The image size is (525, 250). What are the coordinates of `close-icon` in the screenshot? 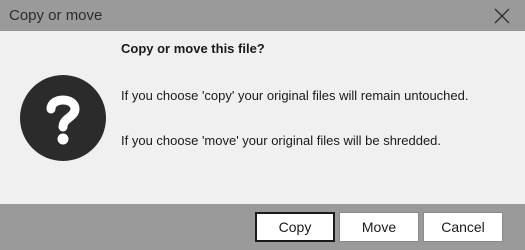 It's located at (502, 15).